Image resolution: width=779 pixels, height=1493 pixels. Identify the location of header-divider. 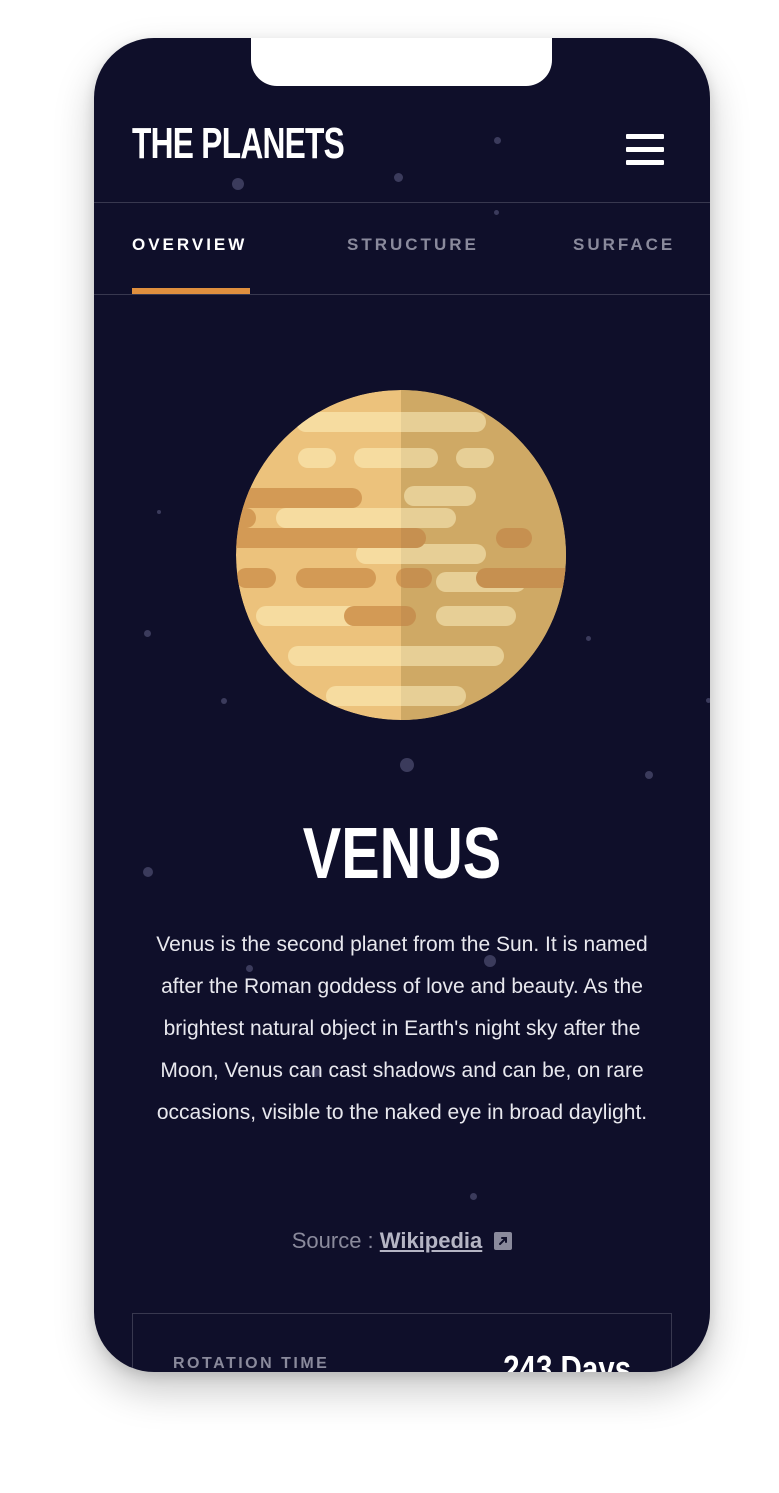
(402, 202).